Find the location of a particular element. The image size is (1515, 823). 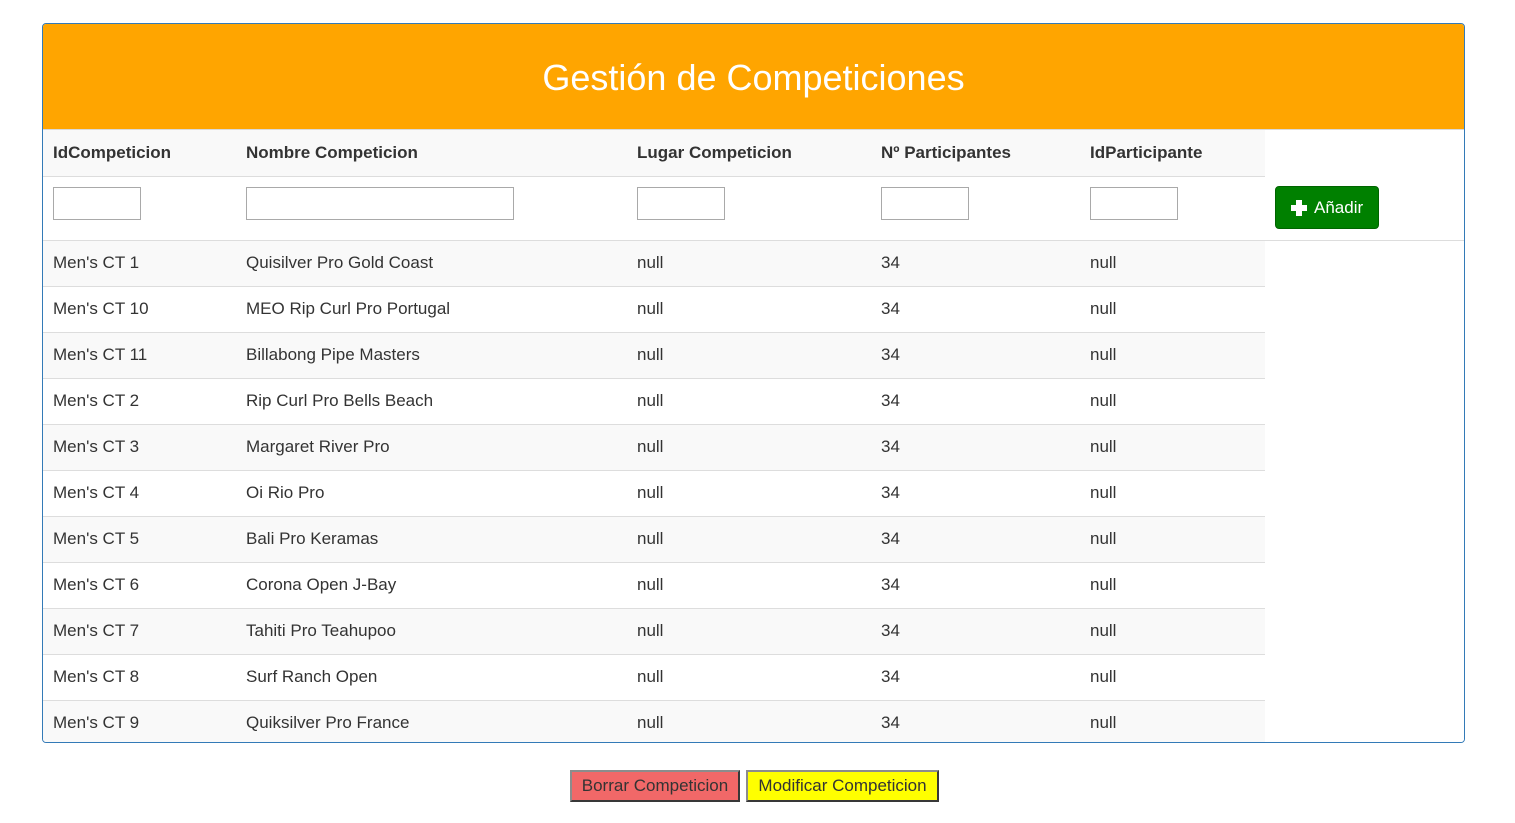

modify-competition-button: Modificar Competicion is located at coordinates (842, 786).